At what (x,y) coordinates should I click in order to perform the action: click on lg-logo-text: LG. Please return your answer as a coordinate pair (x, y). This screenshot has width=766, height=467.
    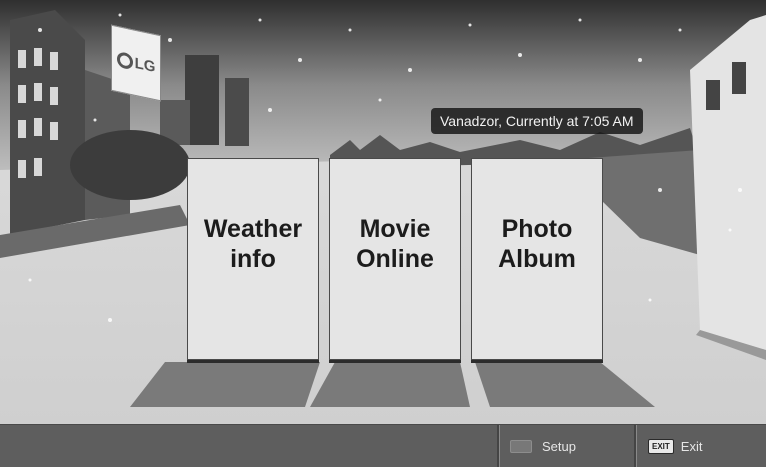
    Looking at the image, I should click on (145, 65).